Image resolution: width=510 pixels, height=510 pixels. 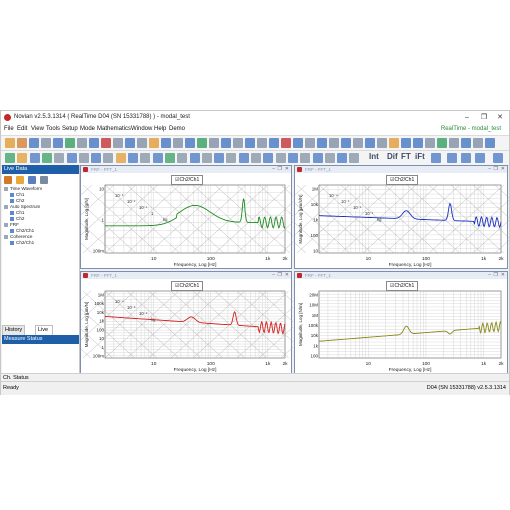 What do you see at coordinates (374, 156) in the screenshot?
I see `integrate-button: Int` at bounding box center [374, 156].